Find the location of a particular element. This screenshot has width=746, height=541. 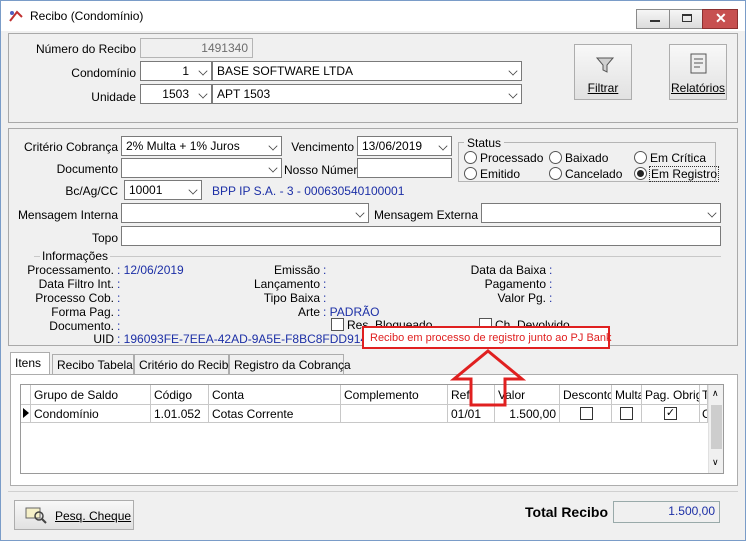

grid-header: Multa is located at coordinates (627, 395).